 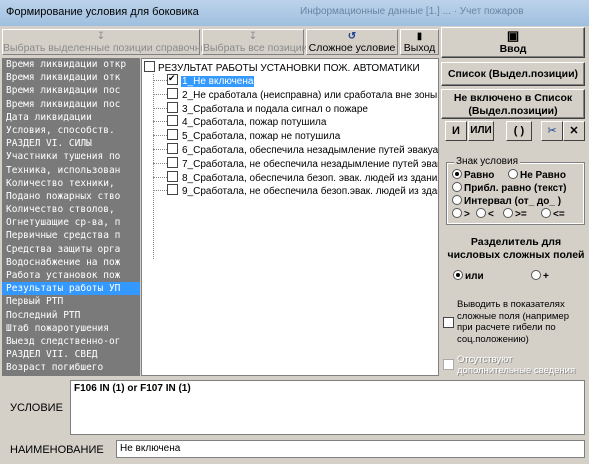 I want to click on and-button: И, so click(x=456, y=131).